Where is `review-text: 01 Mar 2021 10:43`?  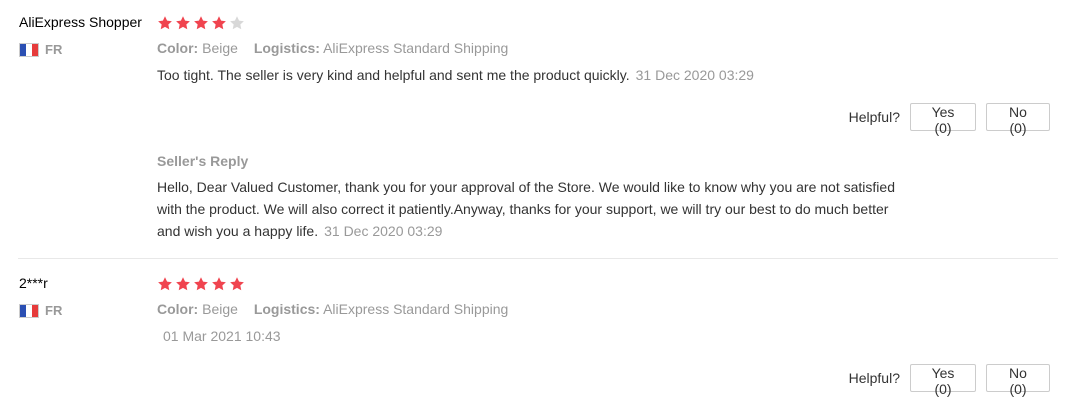
review-text: 01 Mar 2021 10:43 is located at coordinates (219, 336).